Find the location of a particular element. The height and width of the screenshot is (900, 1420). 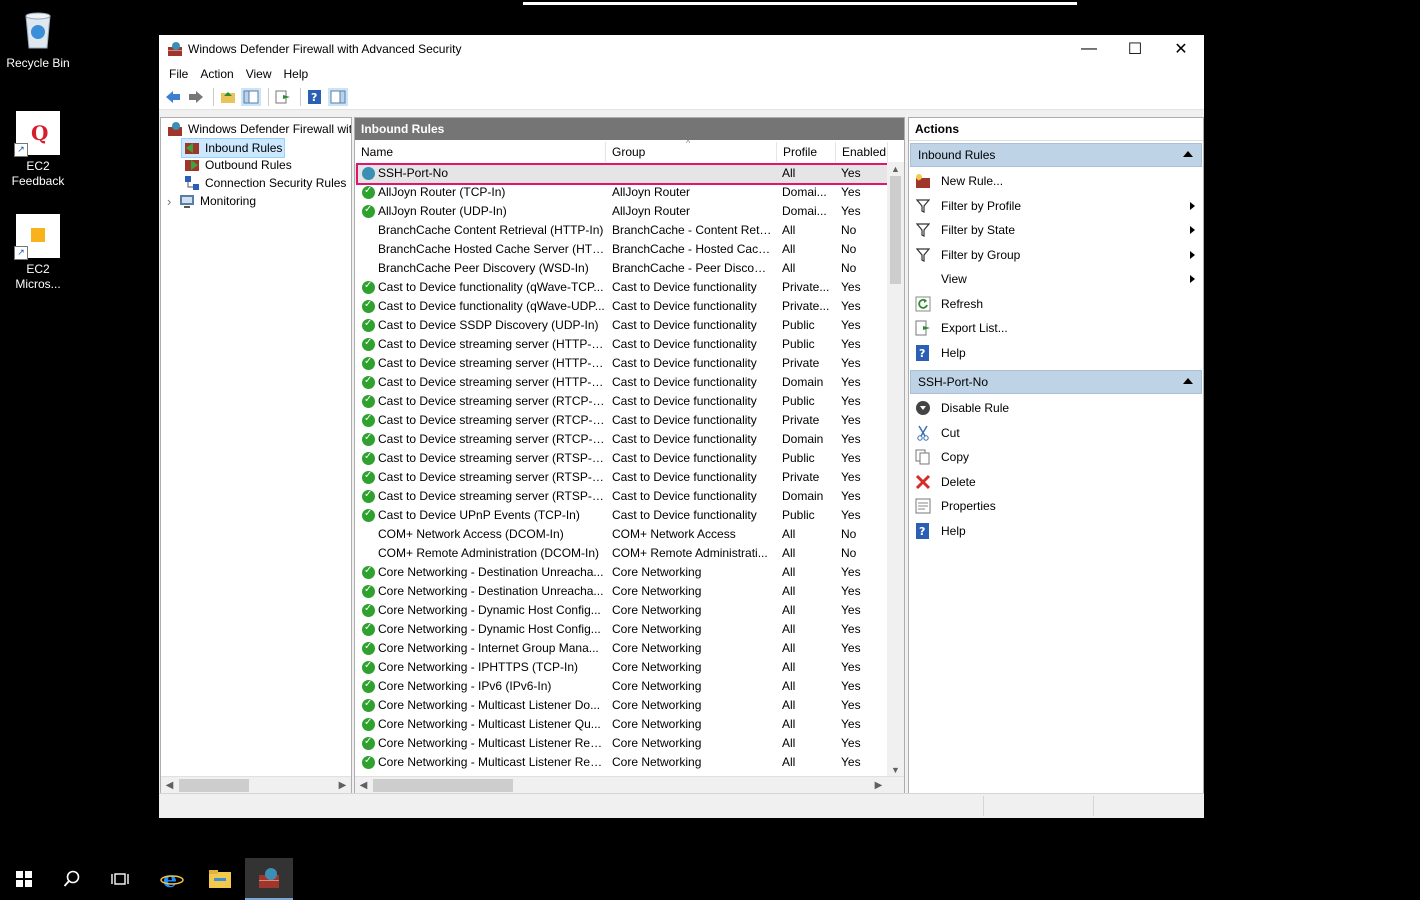

actions-section-header: SSH-Port-No is located at coordinates (1056, 382).